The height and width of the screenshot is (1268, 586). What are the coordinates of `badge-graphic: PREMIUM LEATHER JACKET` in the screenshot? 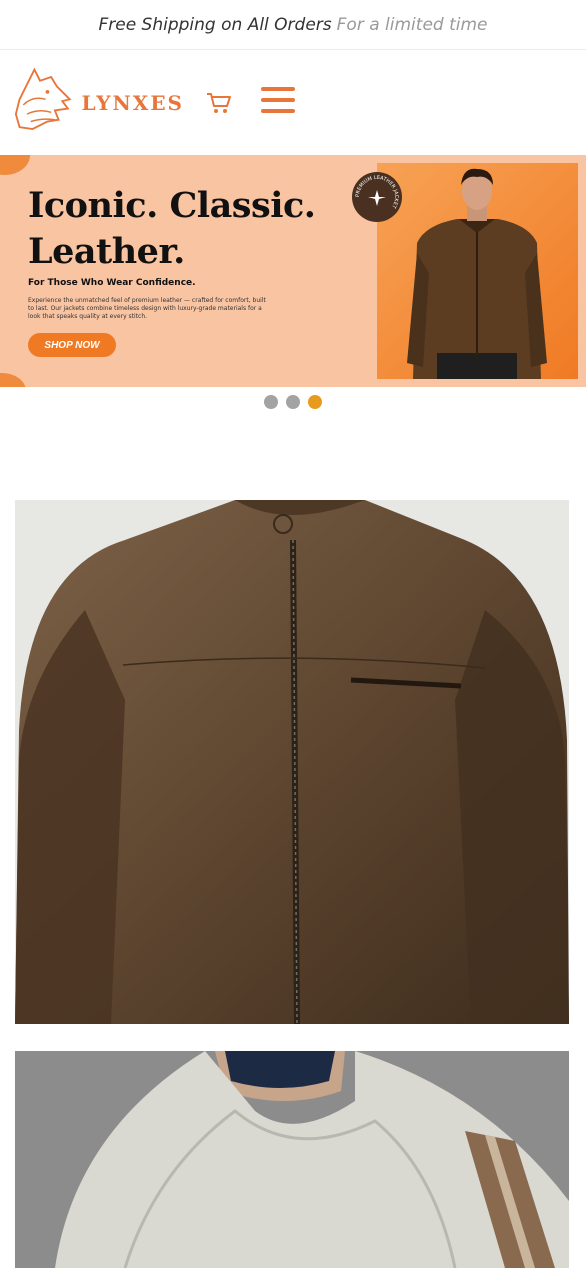 It's located at (377, 192).